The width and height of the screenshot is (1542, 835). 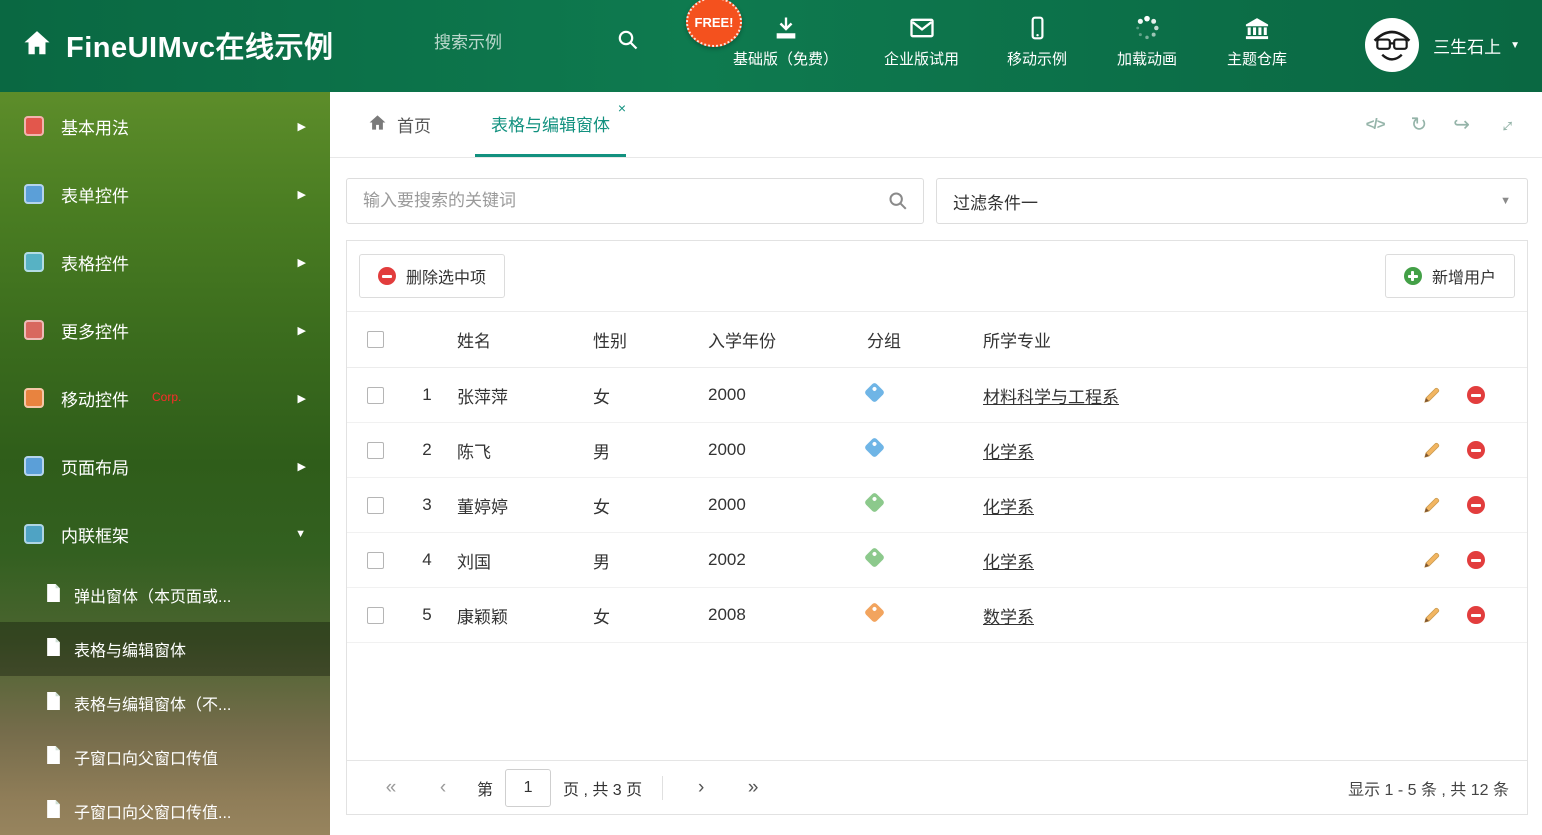 I want to click on nav-basic-edition: 基础版（免费）, so click(x=785, y=40).